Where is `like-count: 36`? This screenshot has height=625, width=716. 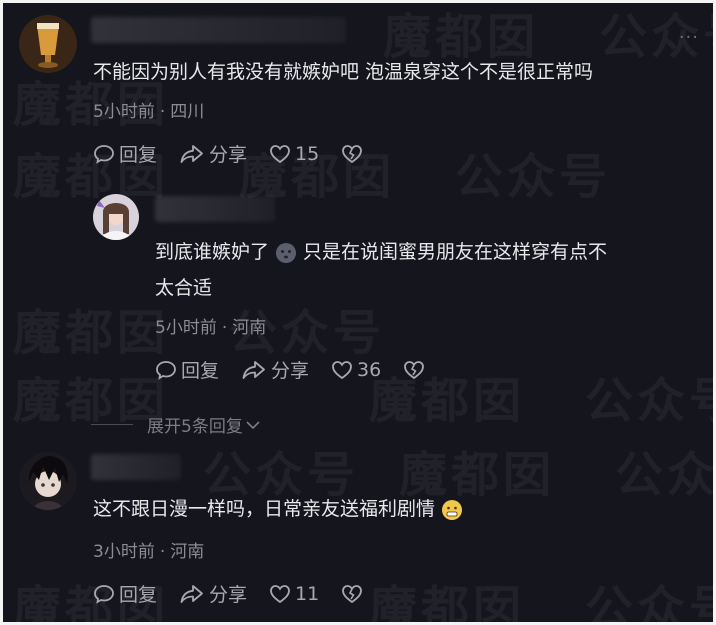 like-count: 36 is located at coordinates (369, 369).